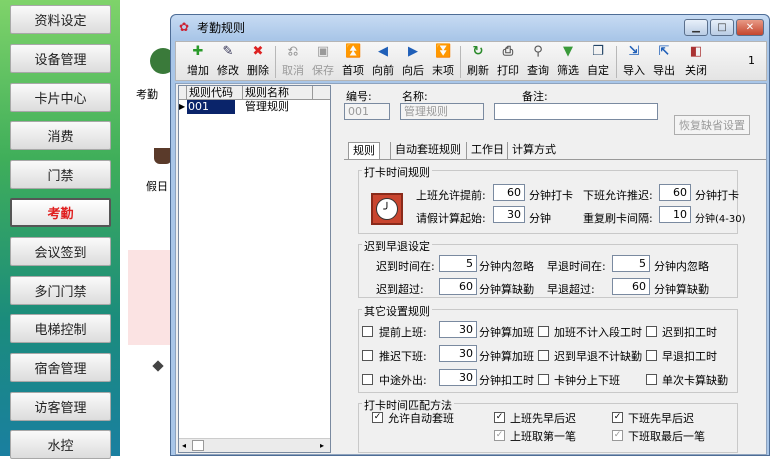 The image size is (775, 459). I want to click on sidebar-item-card-center: 卡片中心, so click(60, 97).